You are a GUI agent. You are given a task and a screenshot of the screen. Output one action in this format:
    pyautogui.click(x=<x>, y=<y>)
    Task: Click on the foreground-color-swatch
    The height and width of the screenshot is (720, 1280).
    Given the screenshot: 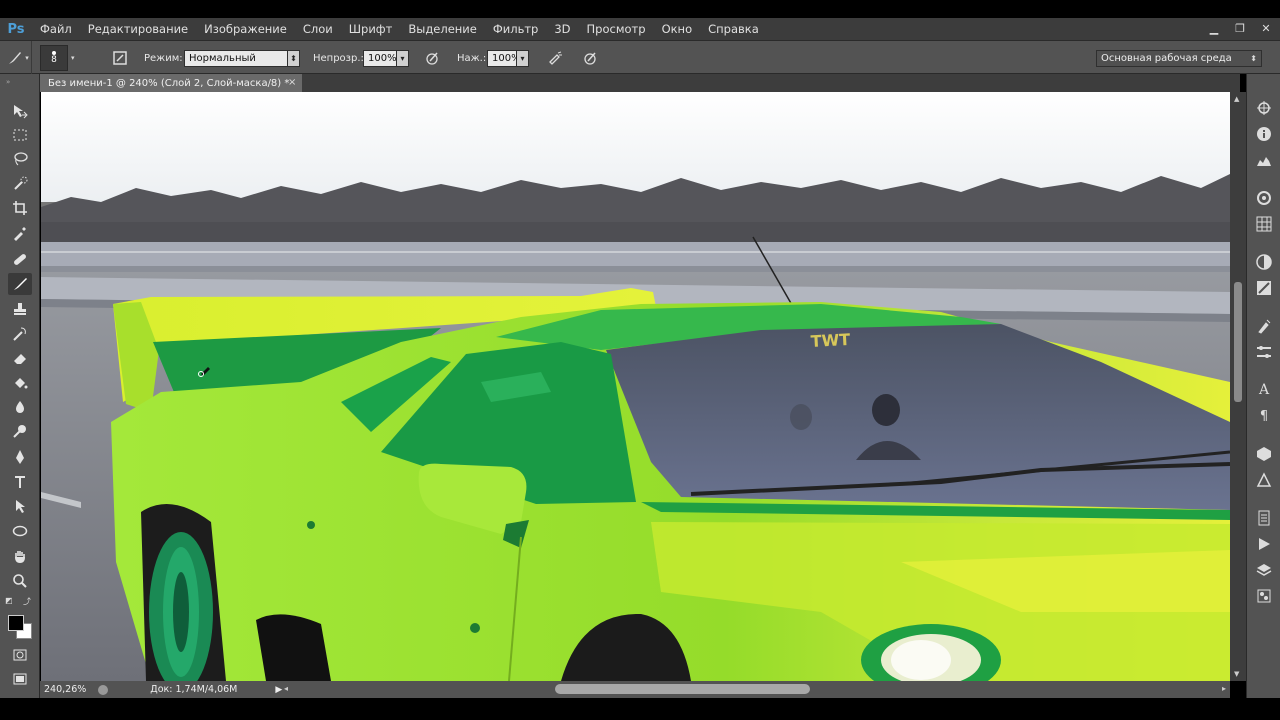 What is the action you would take?
    pyautogui.click(x=16, y=623)
    